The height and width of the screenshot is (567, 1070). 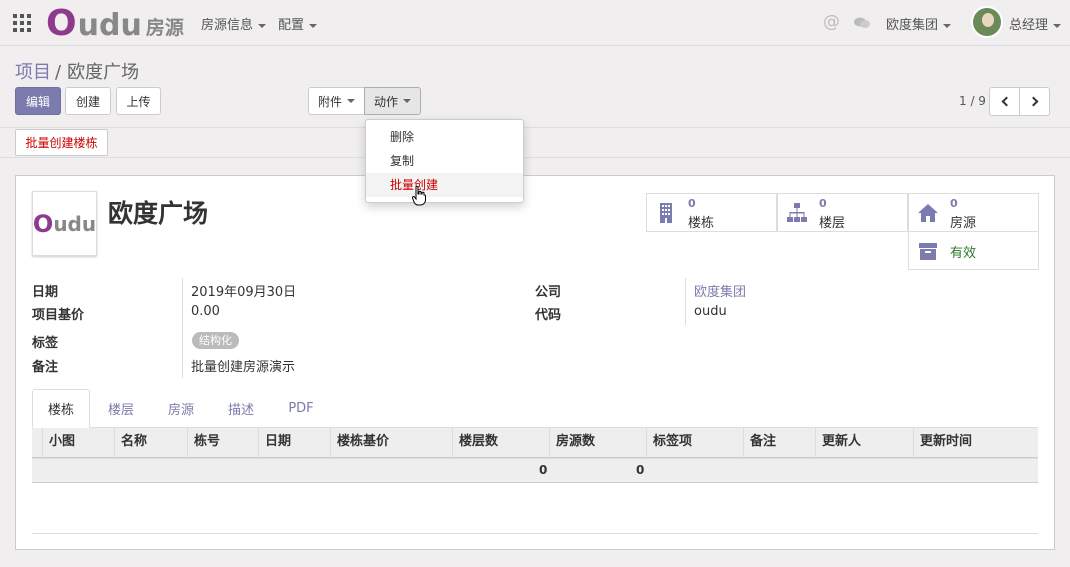 I want to click on column-header-room-count: 房源数, so click(x=597, y=443).